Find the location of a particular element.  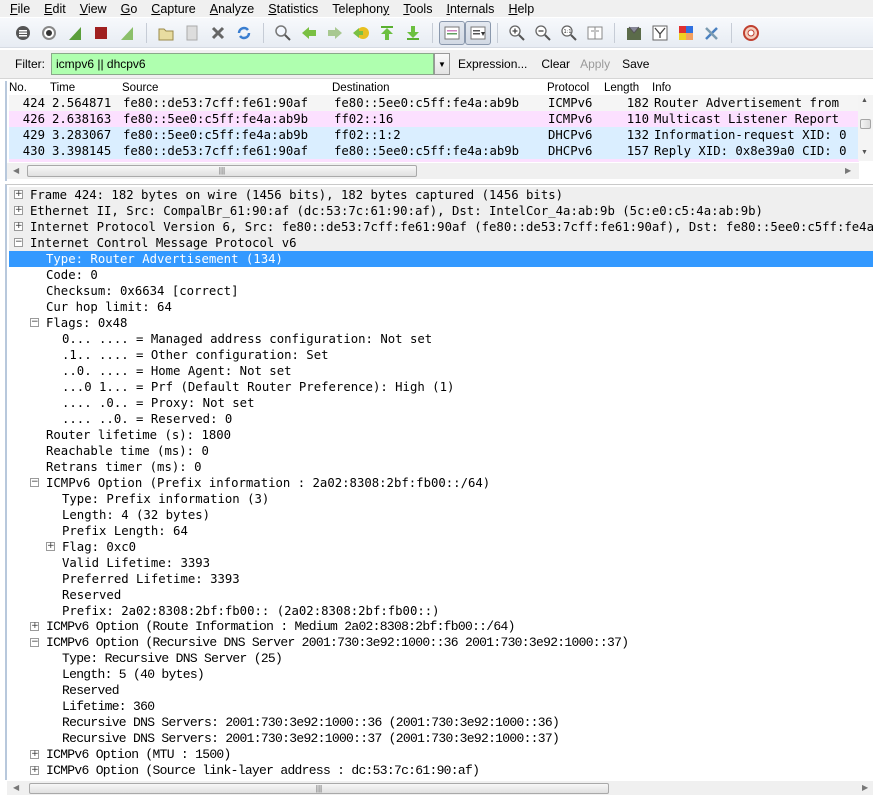

tree-item: Router lifetime (s): 1800 is located at coordinates (441, 435).